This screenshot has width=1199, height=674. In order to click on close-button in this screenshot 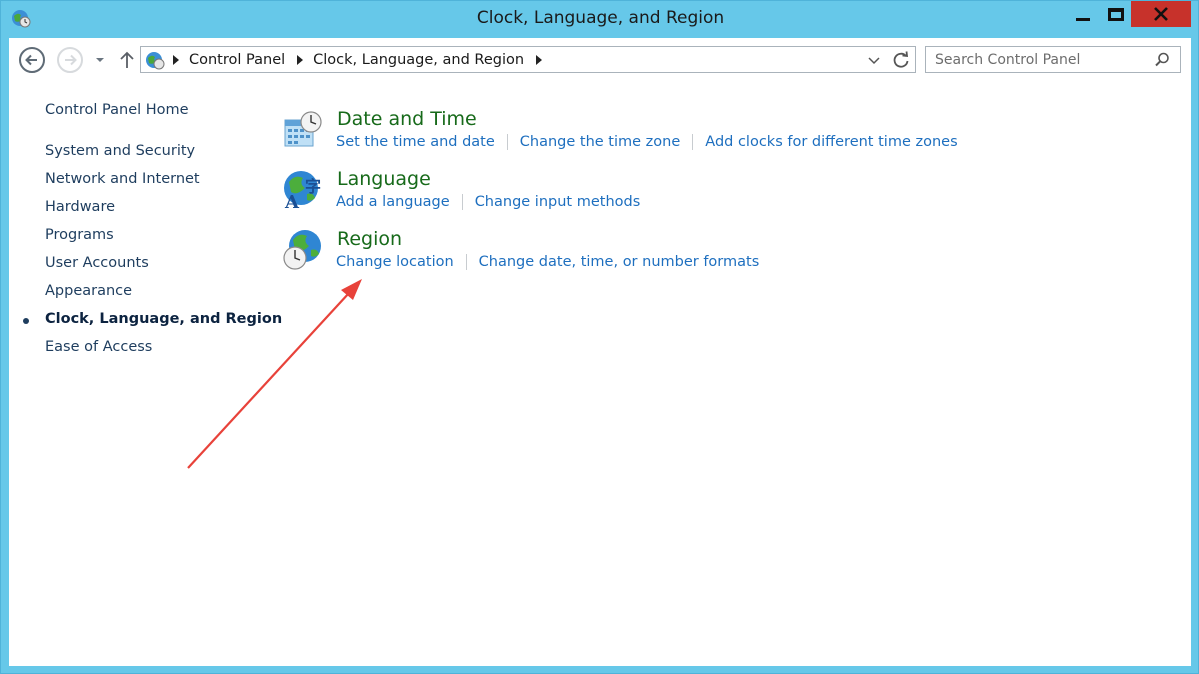, I will do `click(1161, 14)`.